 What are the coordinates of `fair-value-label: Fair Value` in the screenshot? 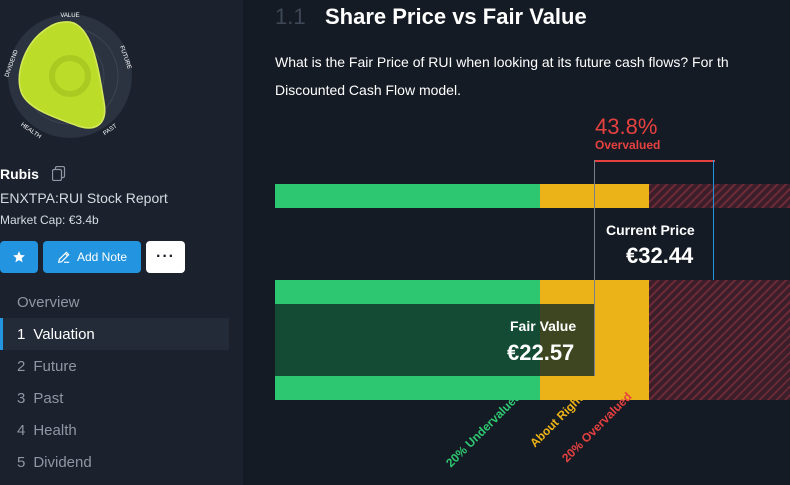 It's located at (543, 326).